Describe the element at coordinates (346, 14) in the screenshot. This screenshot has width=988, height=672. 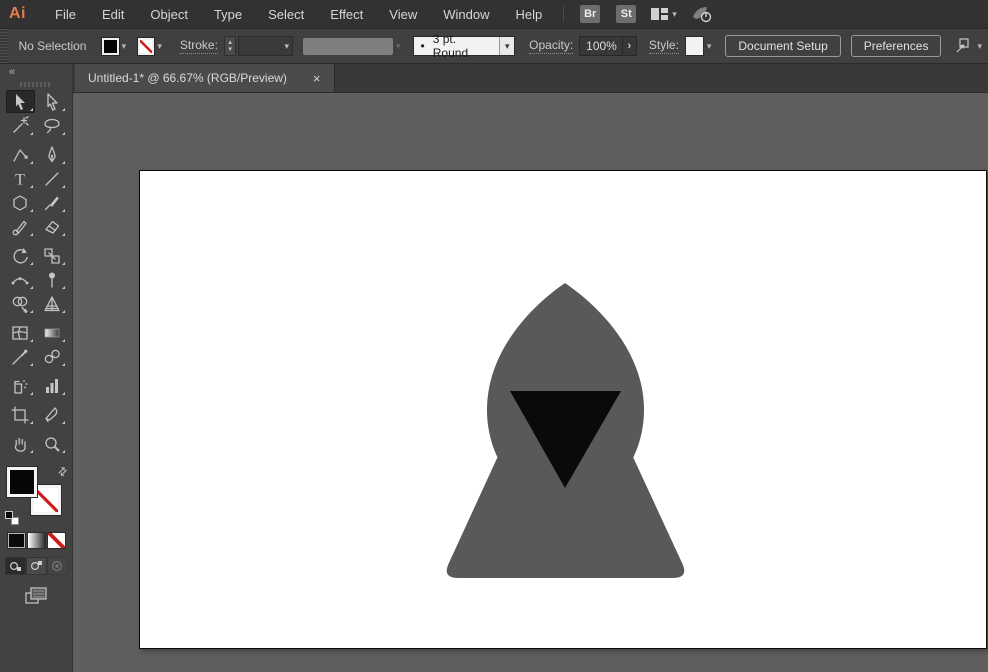
I see `menu-effect: Effect` at that location.